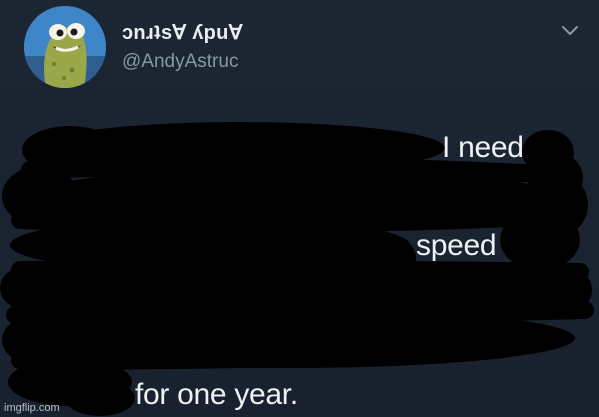 The height and width of the screenshot is (417, 599). Describe the element at coordinates (32, 408) in the screenshot. I see `imgflip-watermark: imgflip.com` at that location.